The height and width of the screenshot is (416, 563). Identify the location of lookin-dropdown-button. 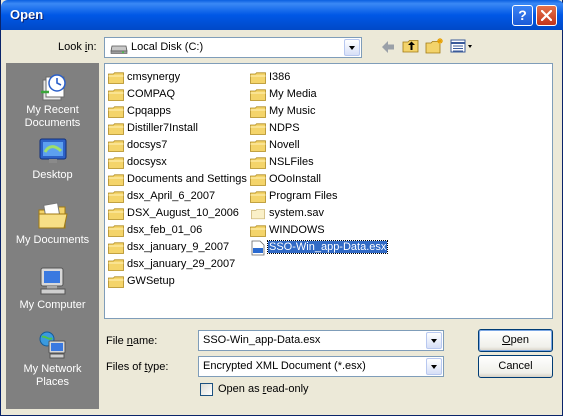
(352, 47).